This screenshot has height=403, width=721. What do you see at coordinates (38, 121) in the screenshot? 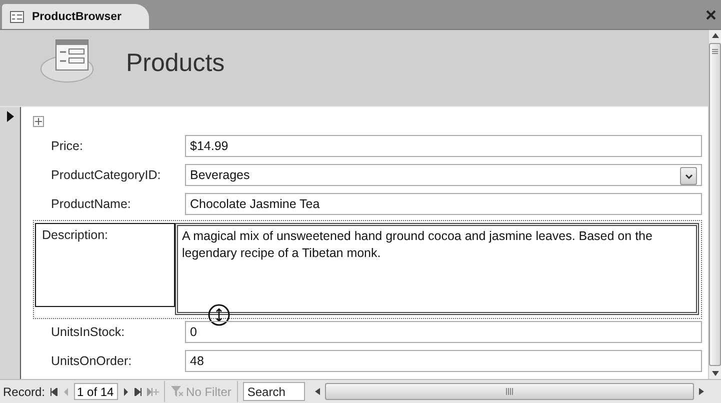
I see `move-handle-icon` at bounding box center [38, 121].